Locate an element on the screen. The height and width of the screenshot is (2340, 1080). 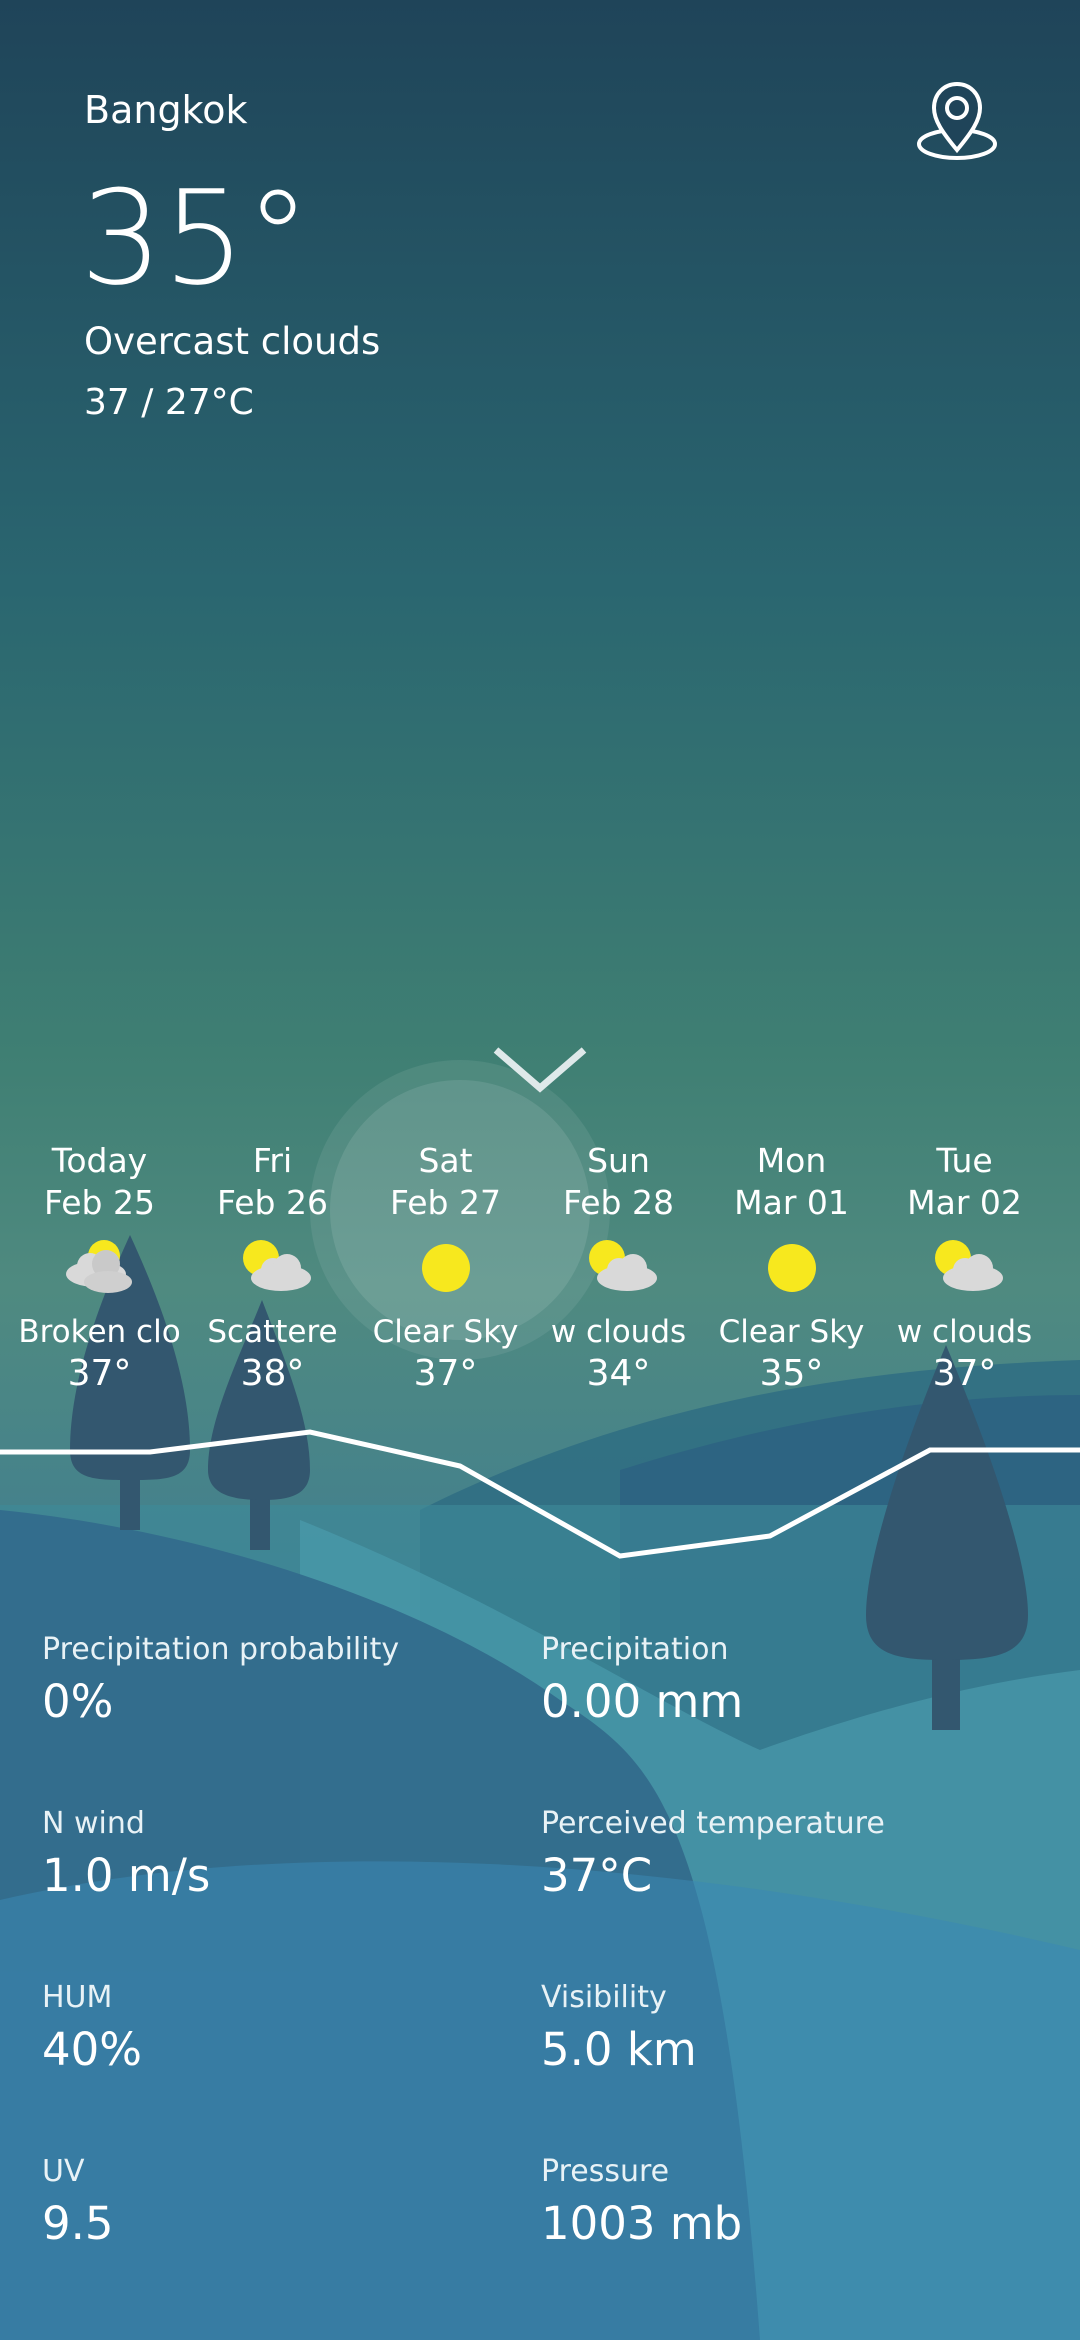
metric-label: HUM is located at coordinates (77, 1997).